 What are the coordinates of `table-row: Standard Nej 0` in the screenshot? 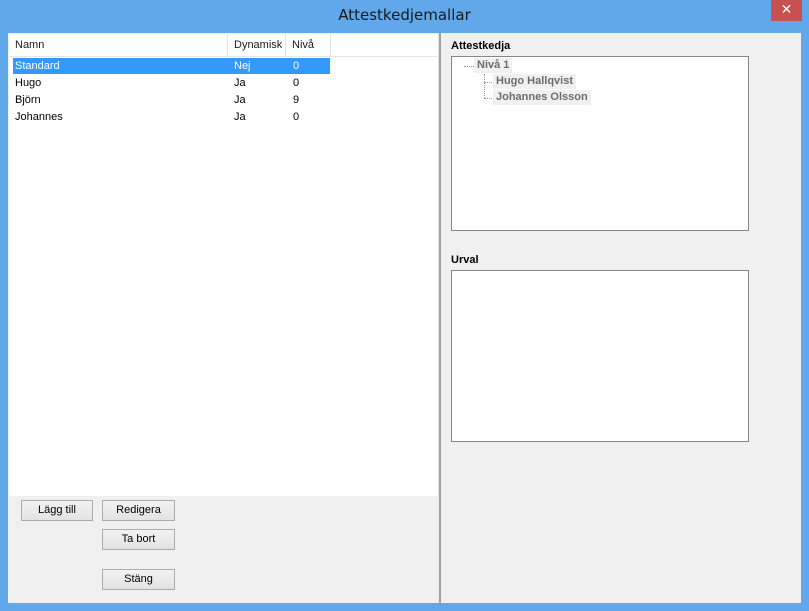 It's located at (223, 66).